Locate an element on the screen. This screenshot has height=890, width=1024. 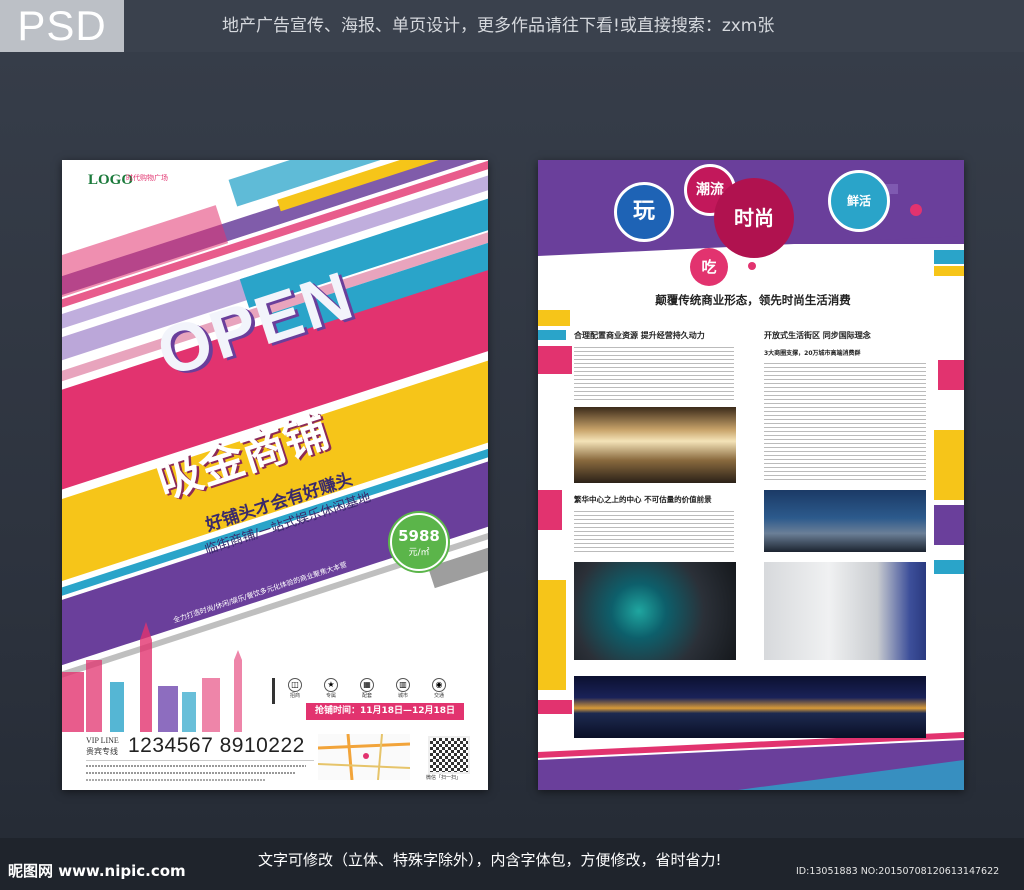
city-icon: ▥ is located at coordinates (403, 685).